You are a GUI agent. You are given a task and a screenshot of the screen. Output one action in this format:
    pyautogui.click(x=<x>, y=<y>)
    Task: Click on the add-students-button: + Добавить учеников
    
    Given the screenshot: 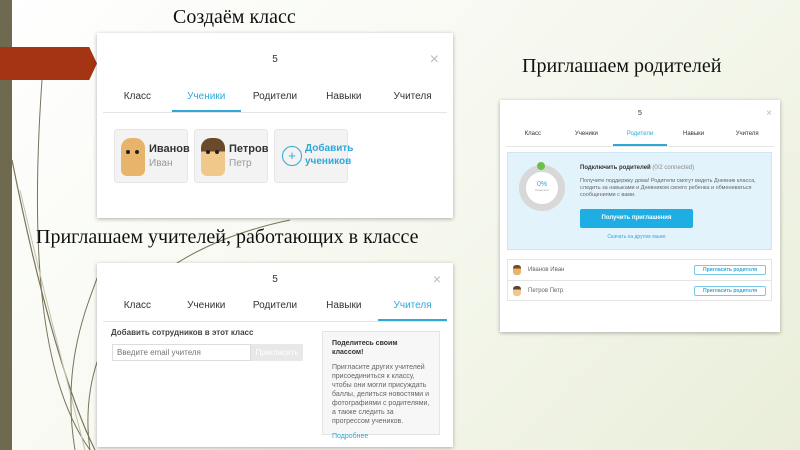 What is the action you would take?
    pyautogui.click(x=313, y=156)
    